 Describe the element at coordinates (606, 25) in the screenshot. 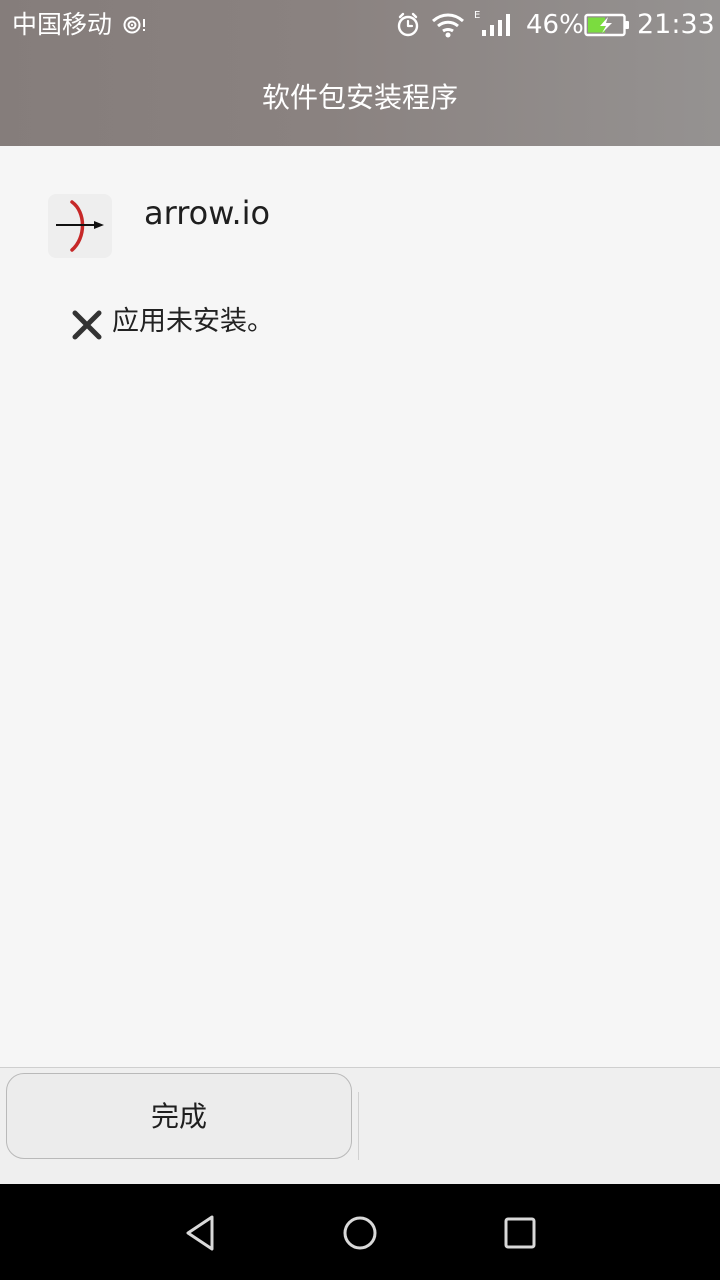

I see `battery-charging-icon` at that location.